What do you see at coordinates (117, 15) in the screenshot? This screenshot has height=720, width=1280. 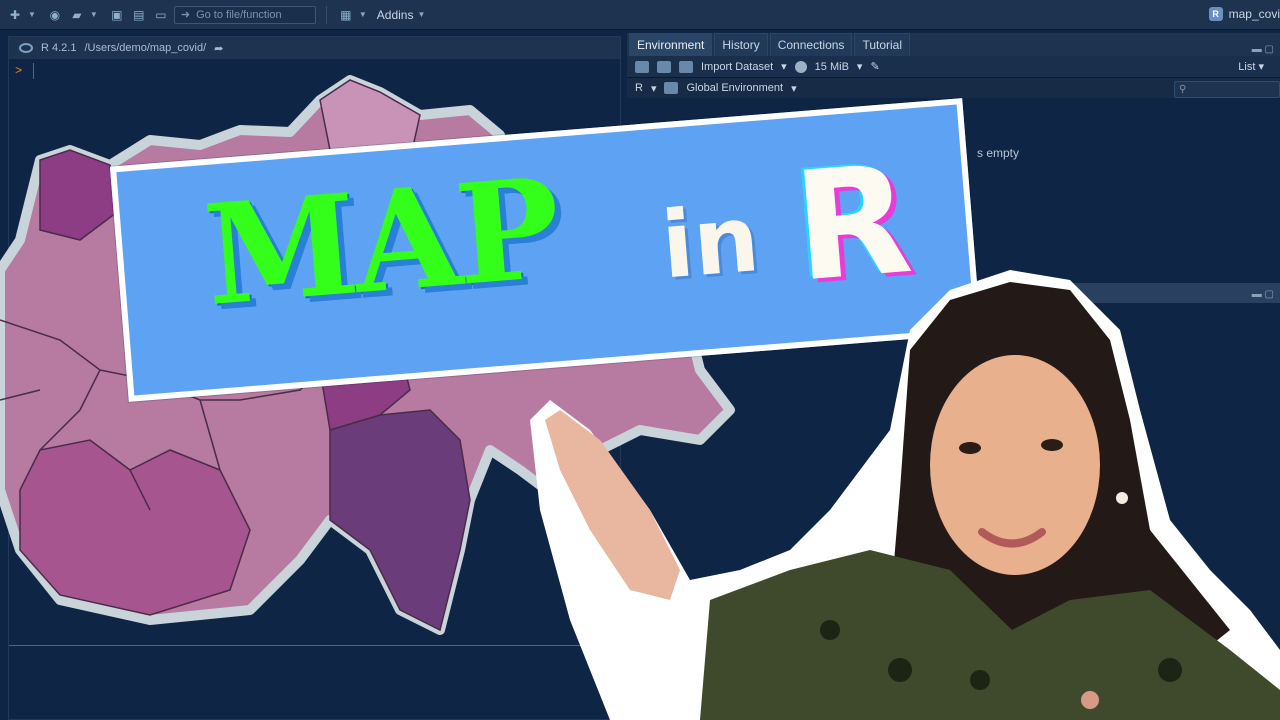 I see `save-icon: ▣` at bounding box center [117, 15].